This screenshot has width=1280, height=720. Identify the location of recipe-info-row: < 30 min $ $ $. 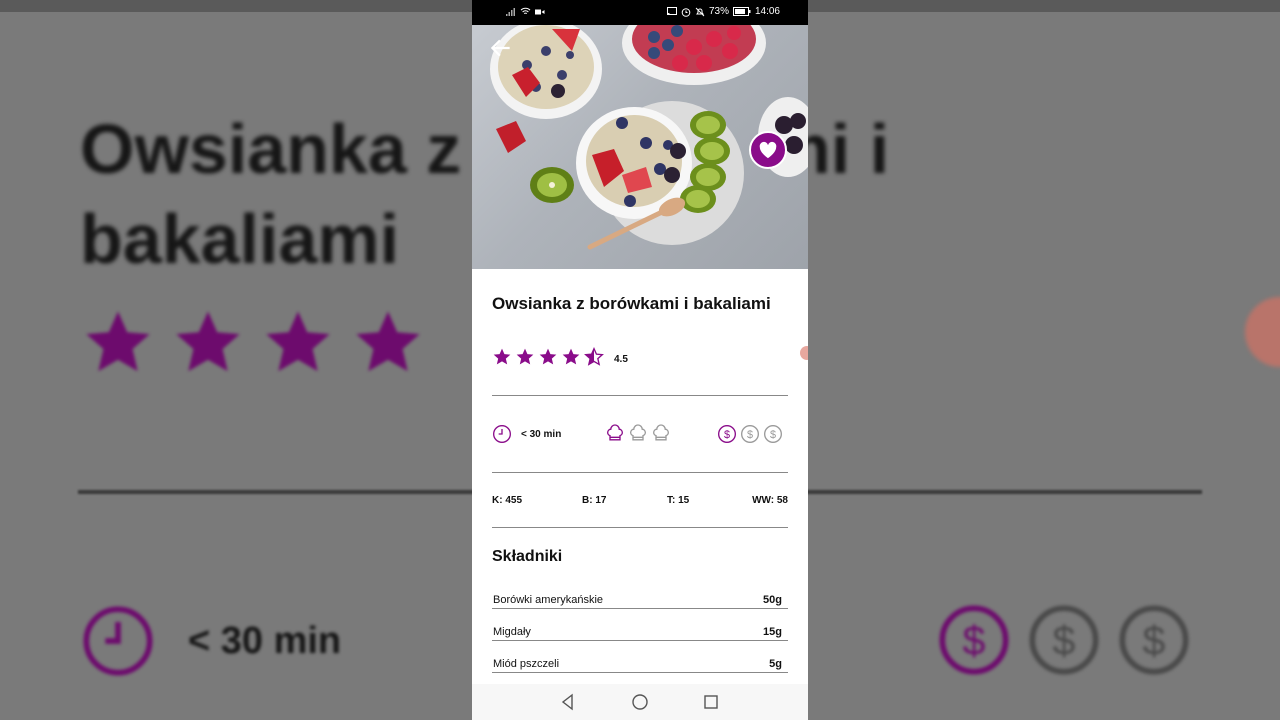
(640, 435).